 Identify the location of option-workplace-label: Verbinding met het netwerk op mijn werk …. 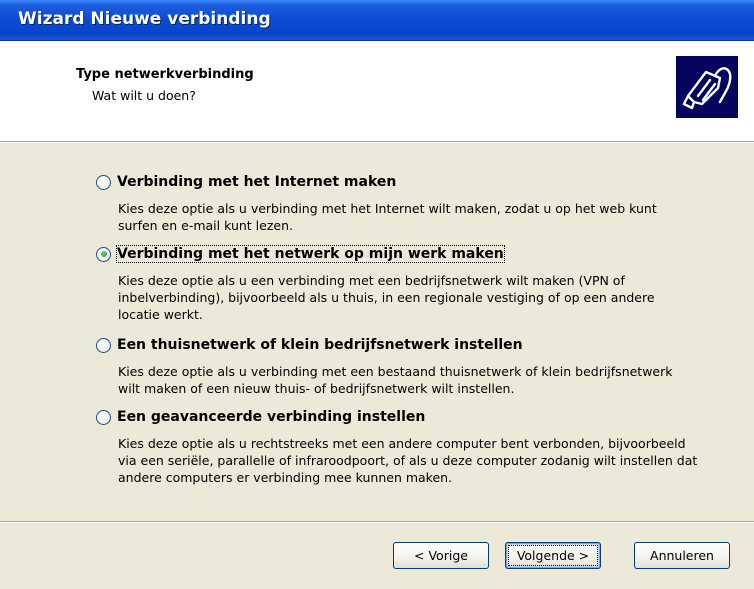
(310, 254).